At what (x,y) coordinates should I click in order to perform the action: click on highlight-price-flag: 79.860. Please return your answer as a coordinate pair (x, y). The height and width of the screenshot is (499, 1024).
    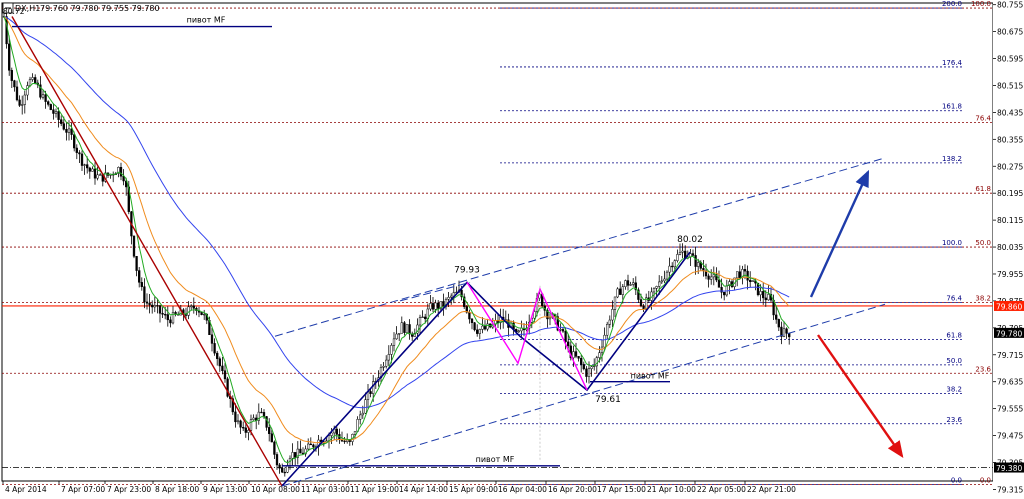
    Looking at the image, I should click on (1009, 306).